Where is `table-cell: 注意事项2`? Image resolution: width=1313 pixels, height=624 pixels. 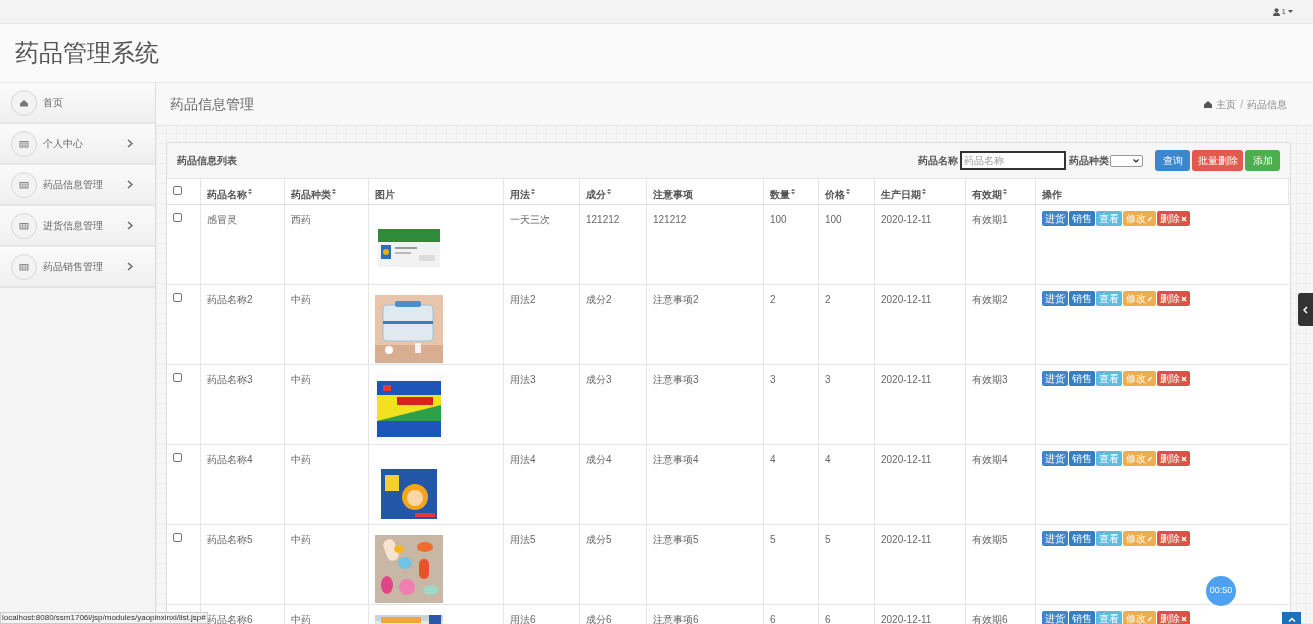 table-cell: 注意事项2 is located at coordinates (676, 299).